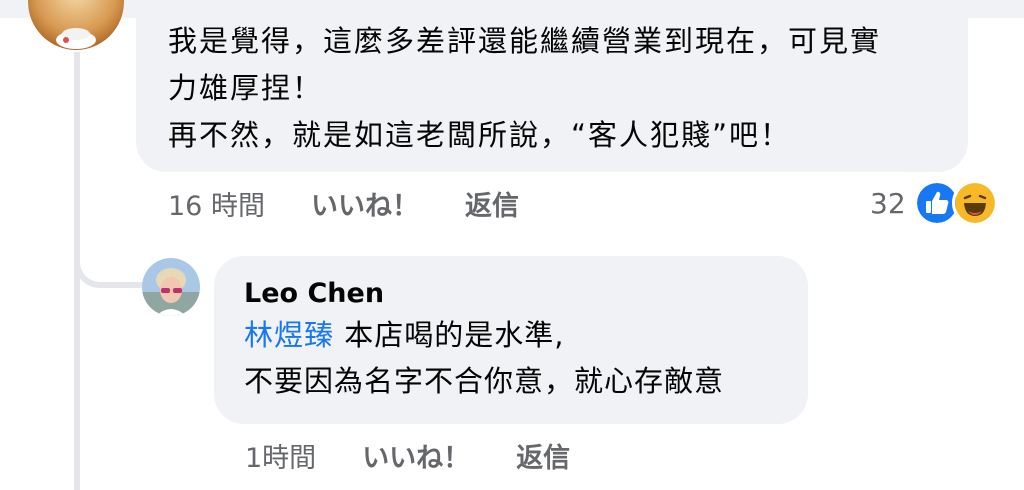  I want to click on comment-actions: 1時間 いいね！ 返信, so click(407, 455).